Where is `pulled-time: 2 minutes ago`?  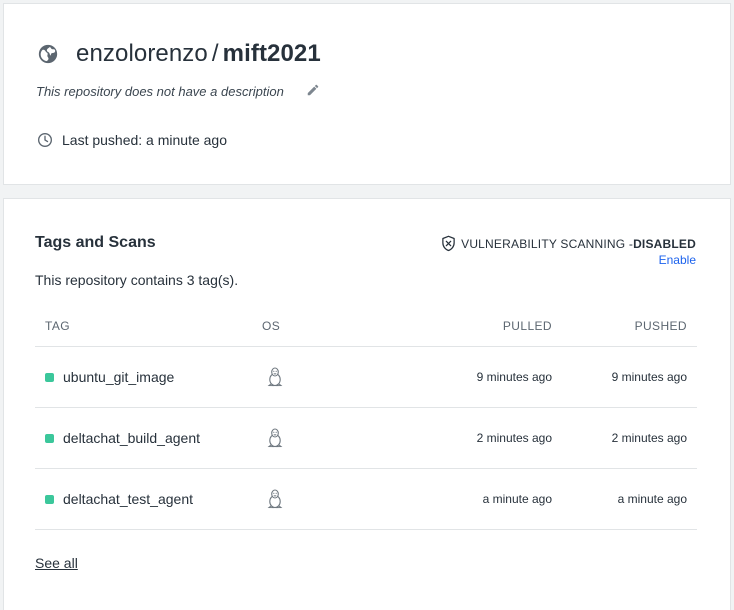
pulled-time: 2 minutes ago is located at coordinates (514, 438).